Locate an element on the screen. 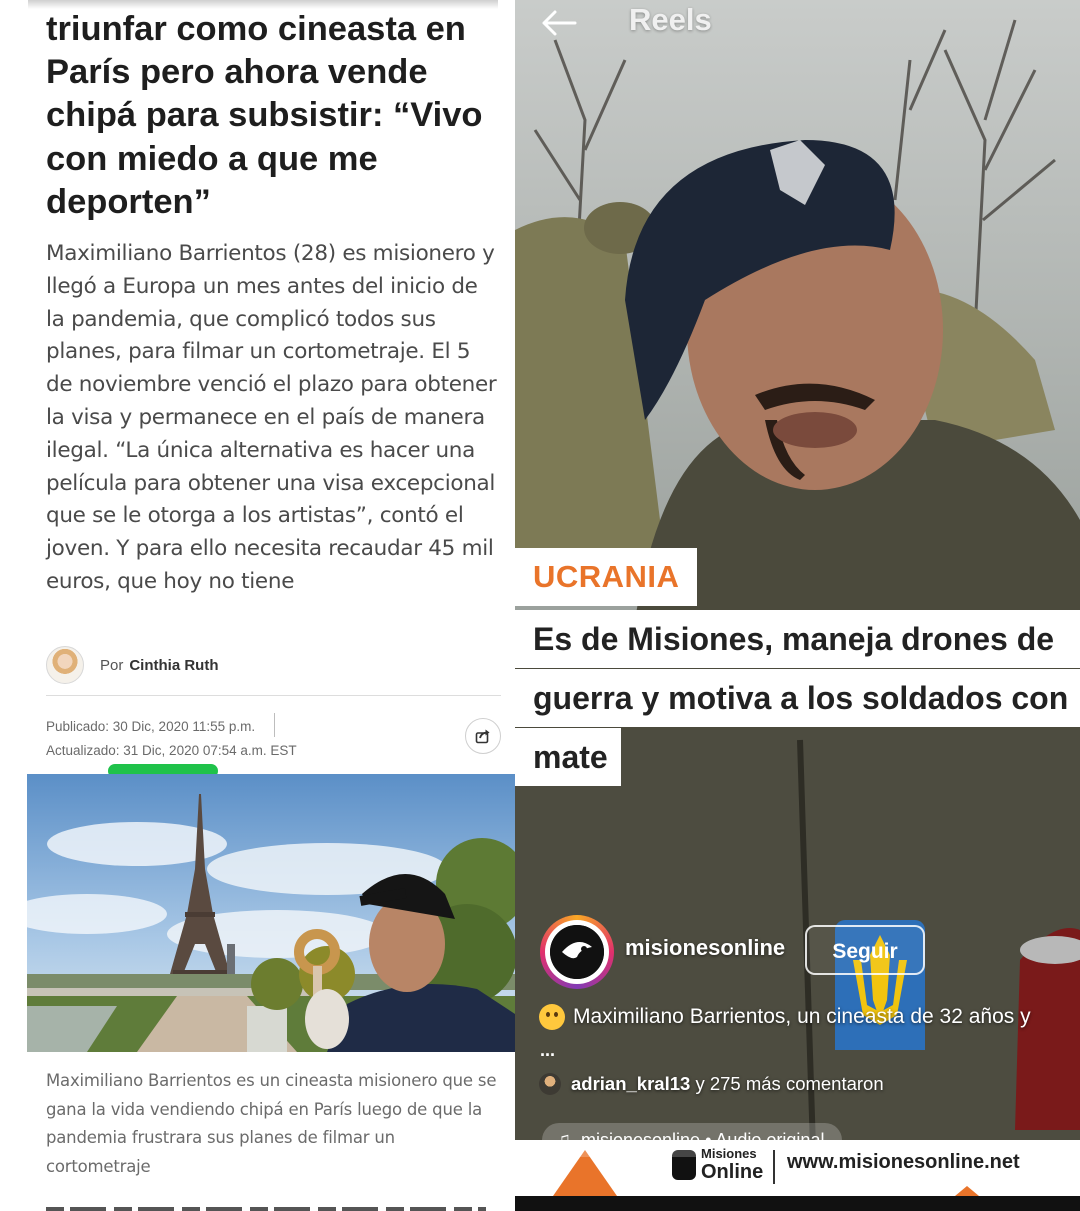 The height and width of the screenshot is (1211, 1080). brand-logo-line2: Online is located at coordinates (732, 1172).